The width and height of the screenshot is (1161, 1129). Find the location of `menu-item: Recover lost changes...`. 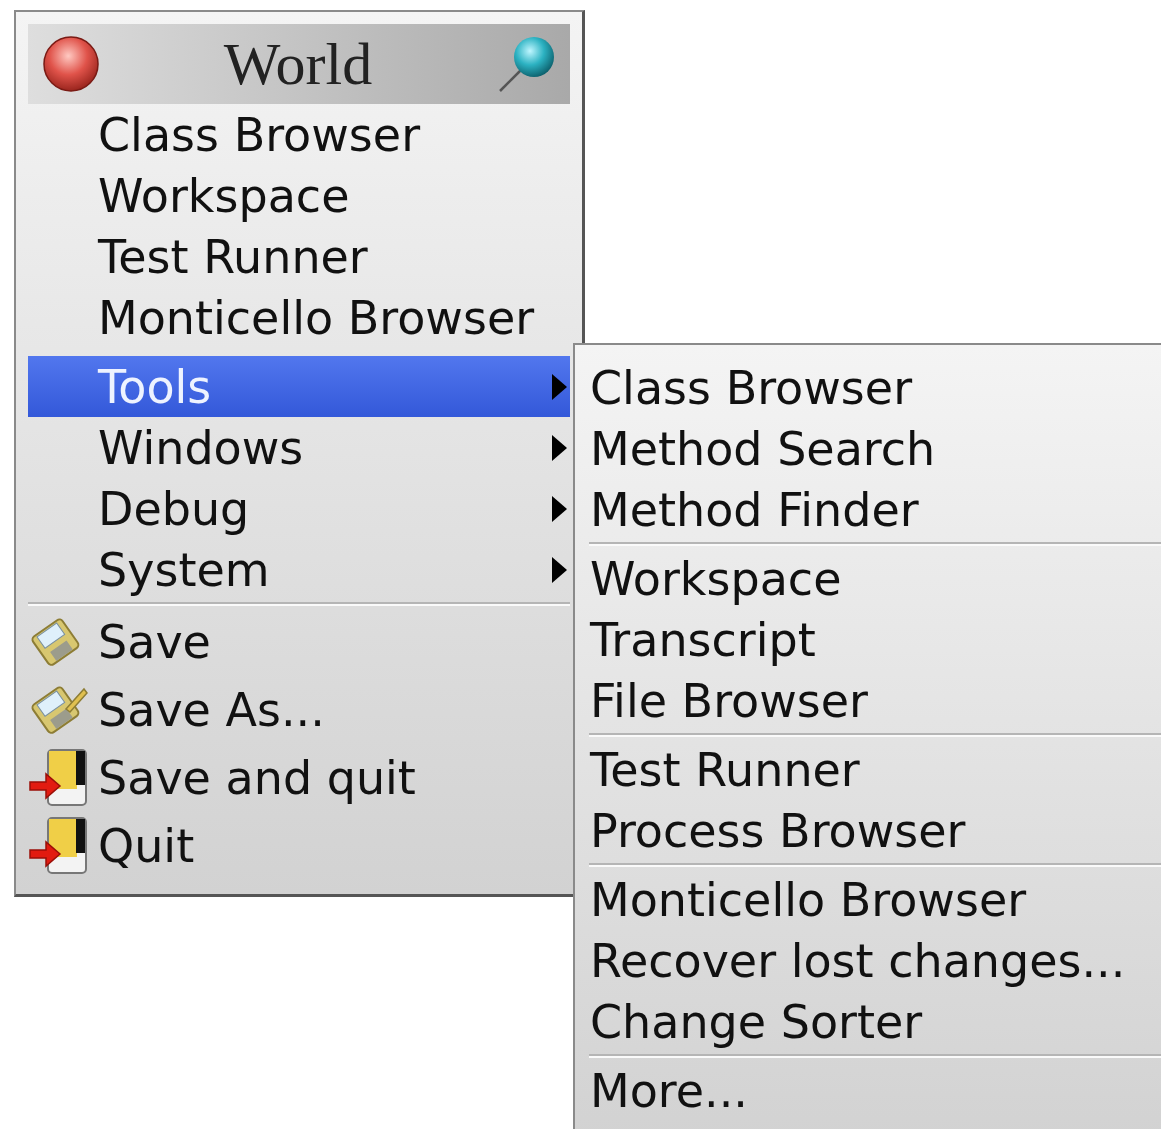

menu-item: Recover lost changes... is located at coordinates (868, 960).